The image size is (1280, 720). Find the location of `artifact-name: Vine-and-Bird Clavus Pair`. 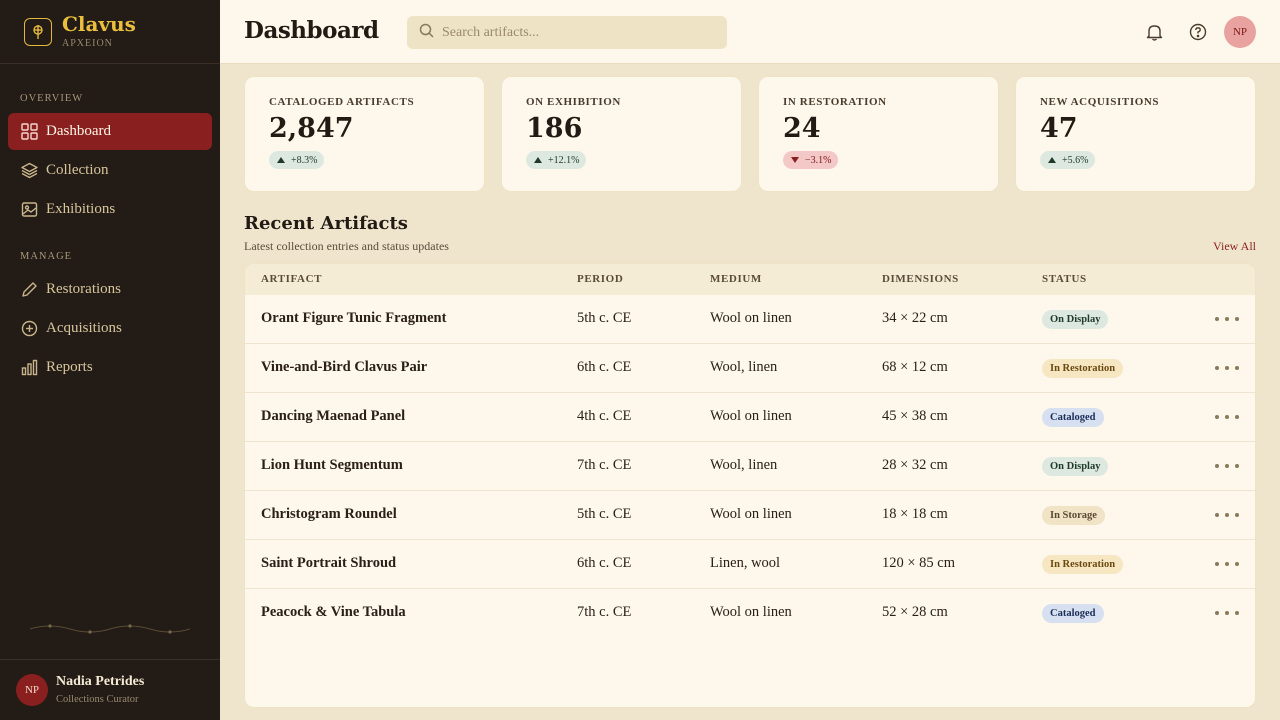

artifact-name: Vine-and-Bird Clavus Pair is located at coordinates (344, 367).